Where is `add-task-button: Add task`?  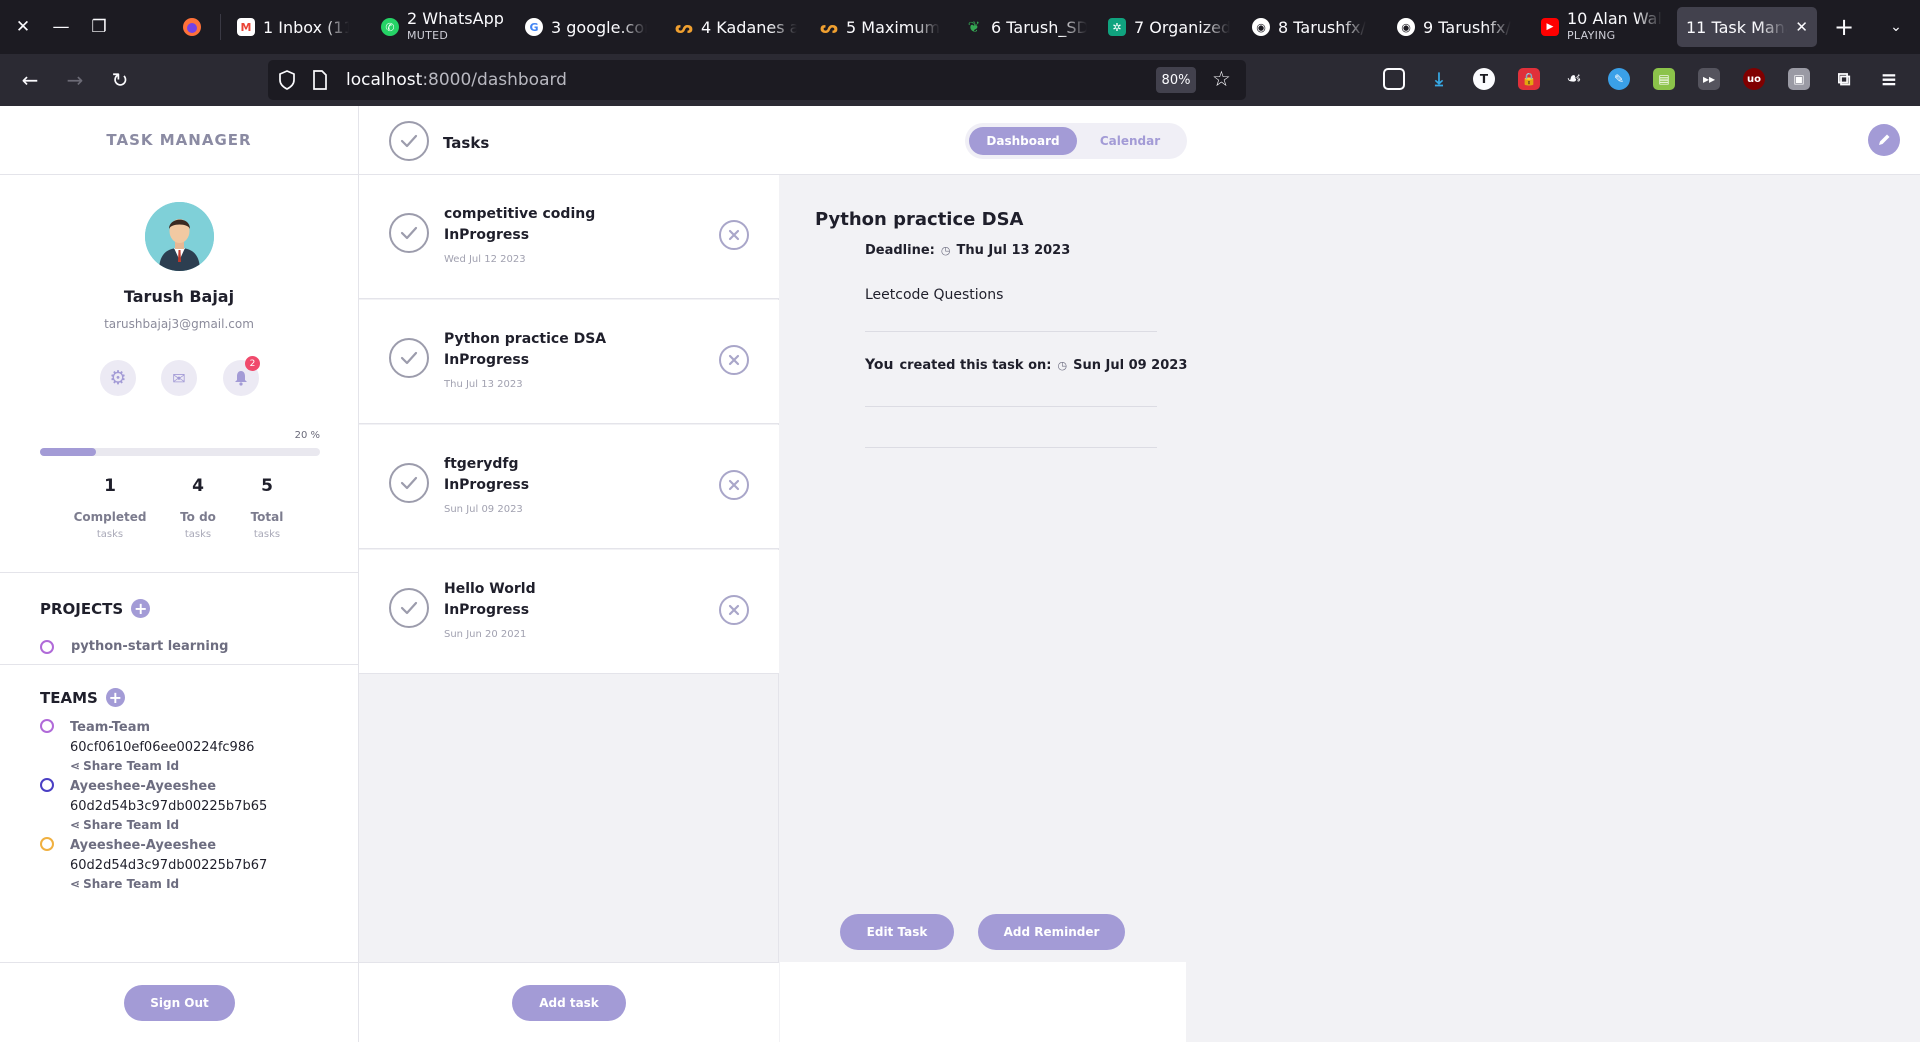
add-task-button: Add task is located at coordinates (569, 1003).